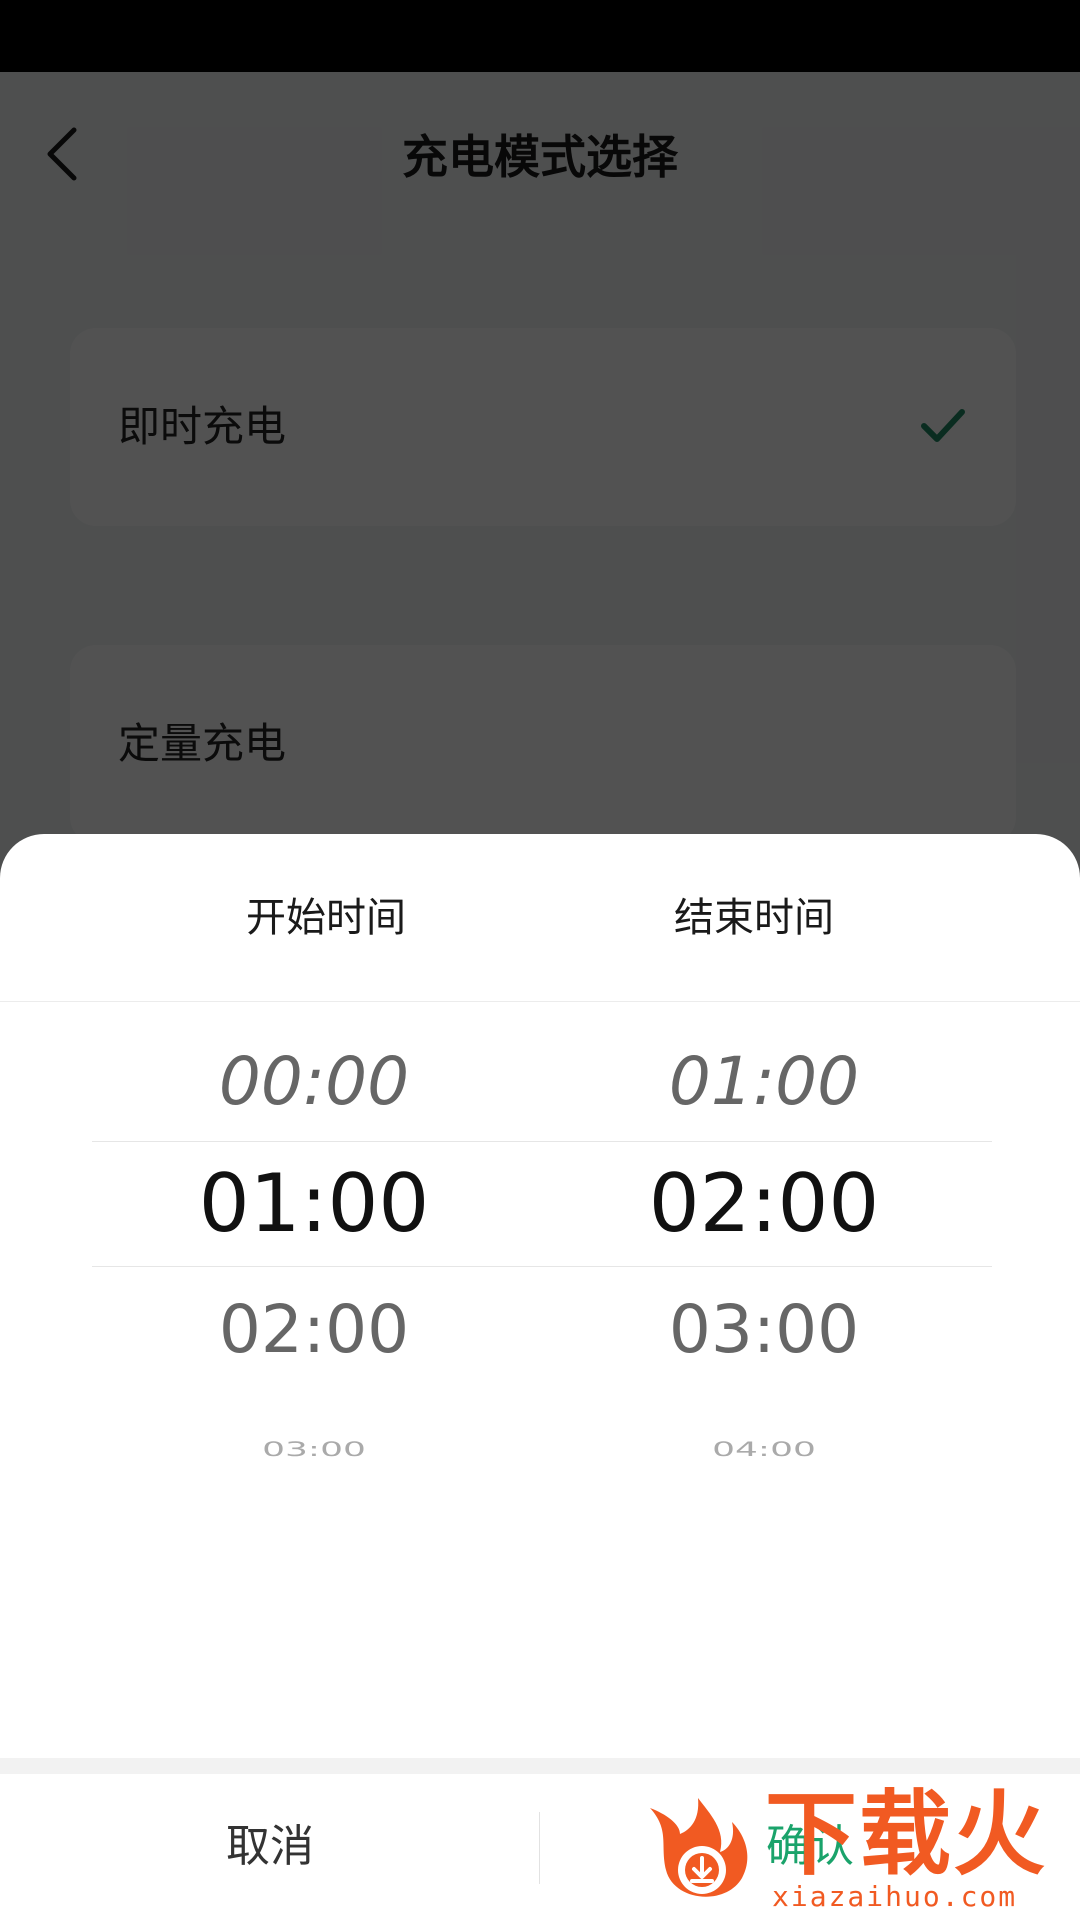 Image resolution: width=1080 pixels, height=1920 pixels. I want to click on start-time-title: 开始时间, so click(326, 918).